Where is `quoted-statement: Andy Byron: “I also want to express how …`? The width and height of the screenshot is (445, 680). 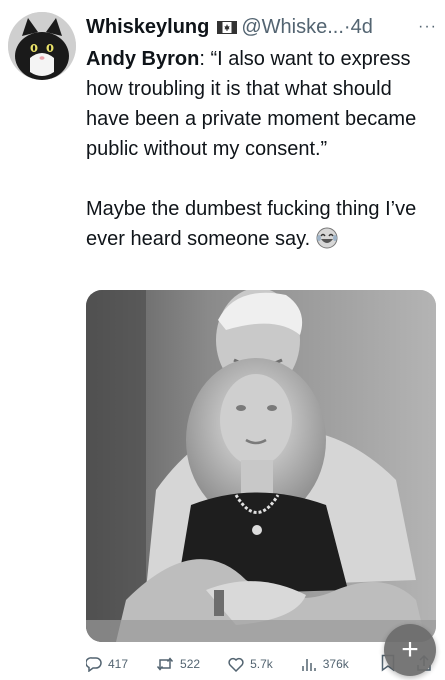
quoted-statement: Andy Byron: “I also want to express how … is located at coordinates (261, 104).